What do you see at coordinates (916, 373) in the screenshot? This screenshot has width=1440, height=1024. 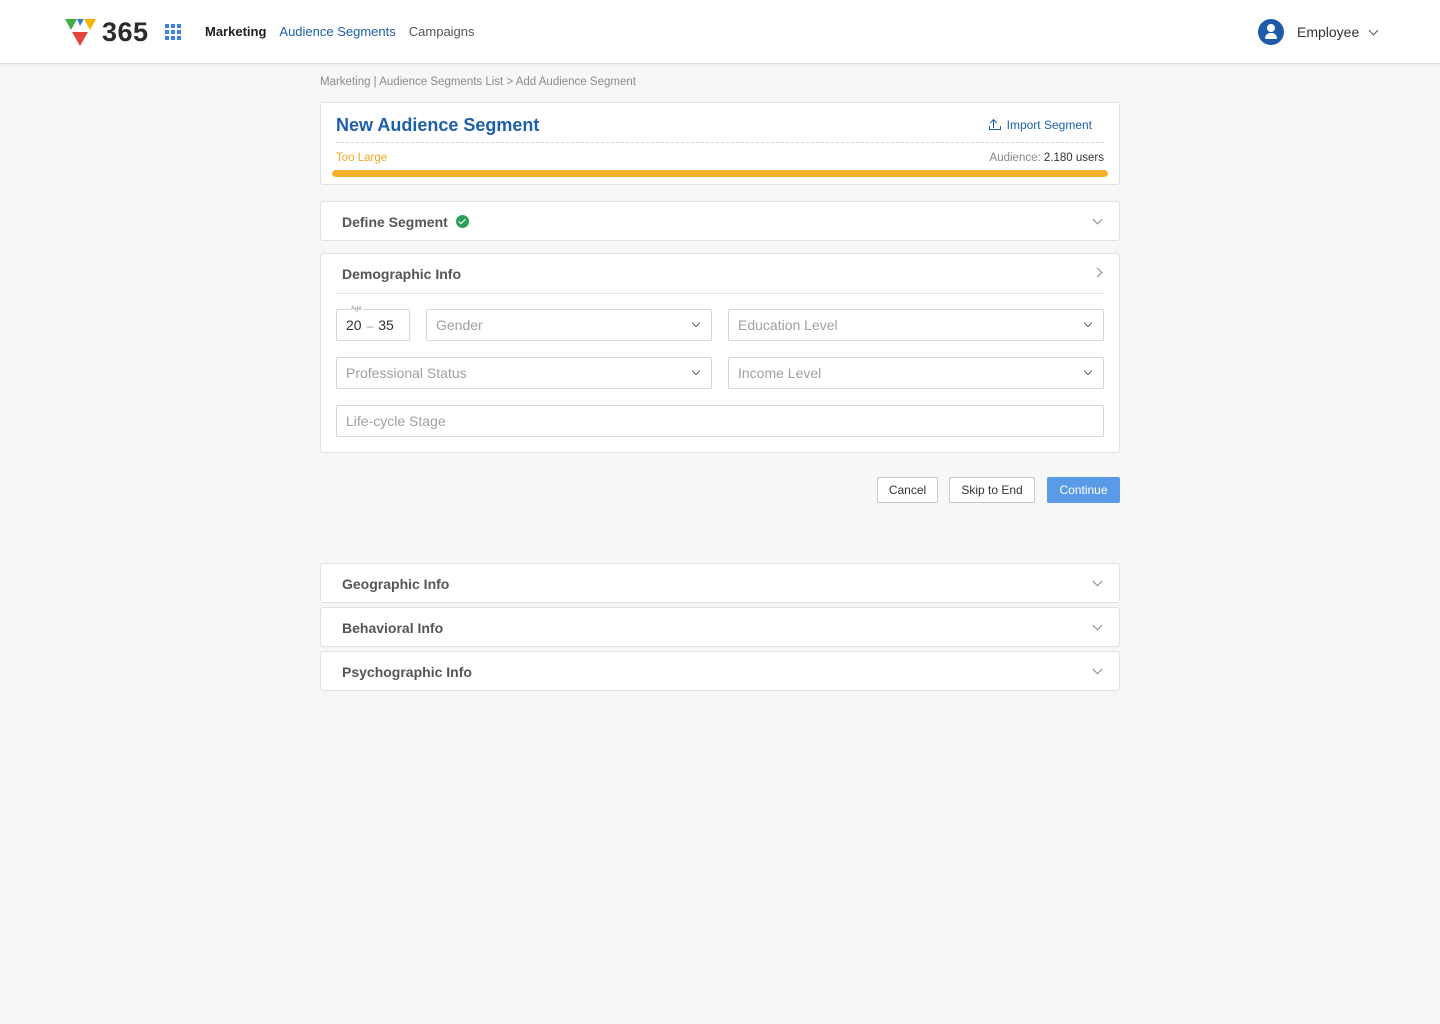 I see `income-level-select: Income Level` at bounding box center [916, 373].